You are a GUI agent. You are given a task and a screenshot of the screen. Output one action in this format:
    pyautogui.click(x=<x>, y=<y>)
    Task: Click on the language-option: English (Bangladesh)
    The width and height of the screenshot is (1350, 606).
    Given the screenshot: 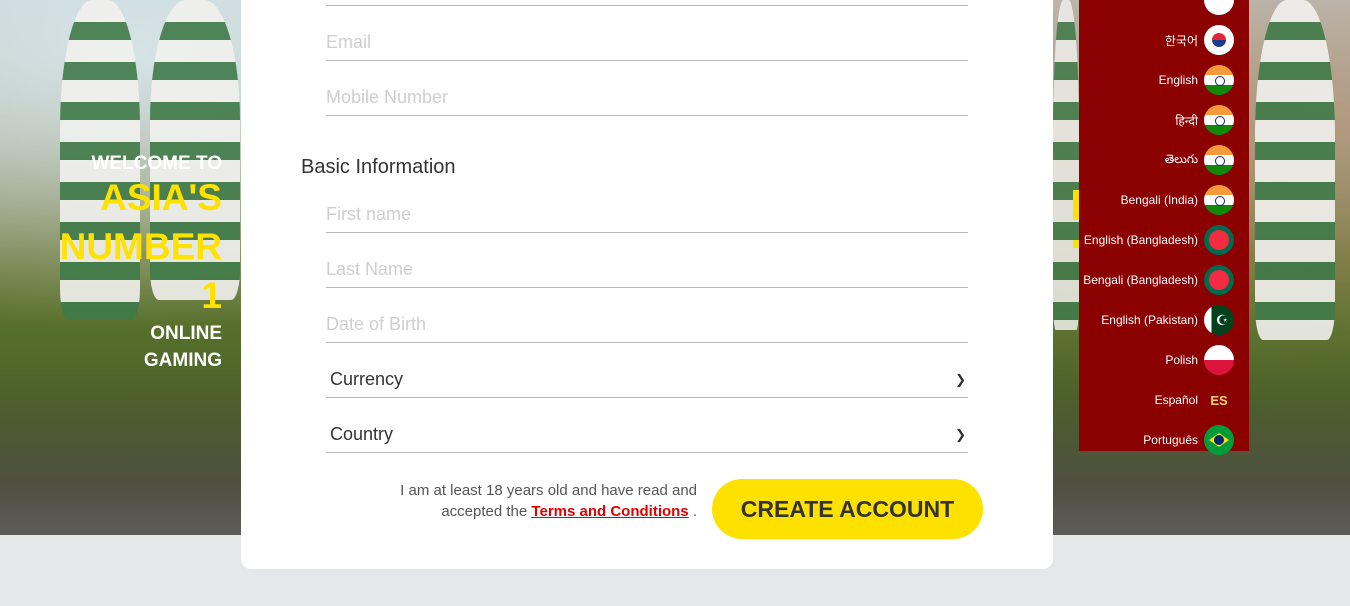 What is the action you would take?
    pyautogui.click(x=1159, y=240)
    